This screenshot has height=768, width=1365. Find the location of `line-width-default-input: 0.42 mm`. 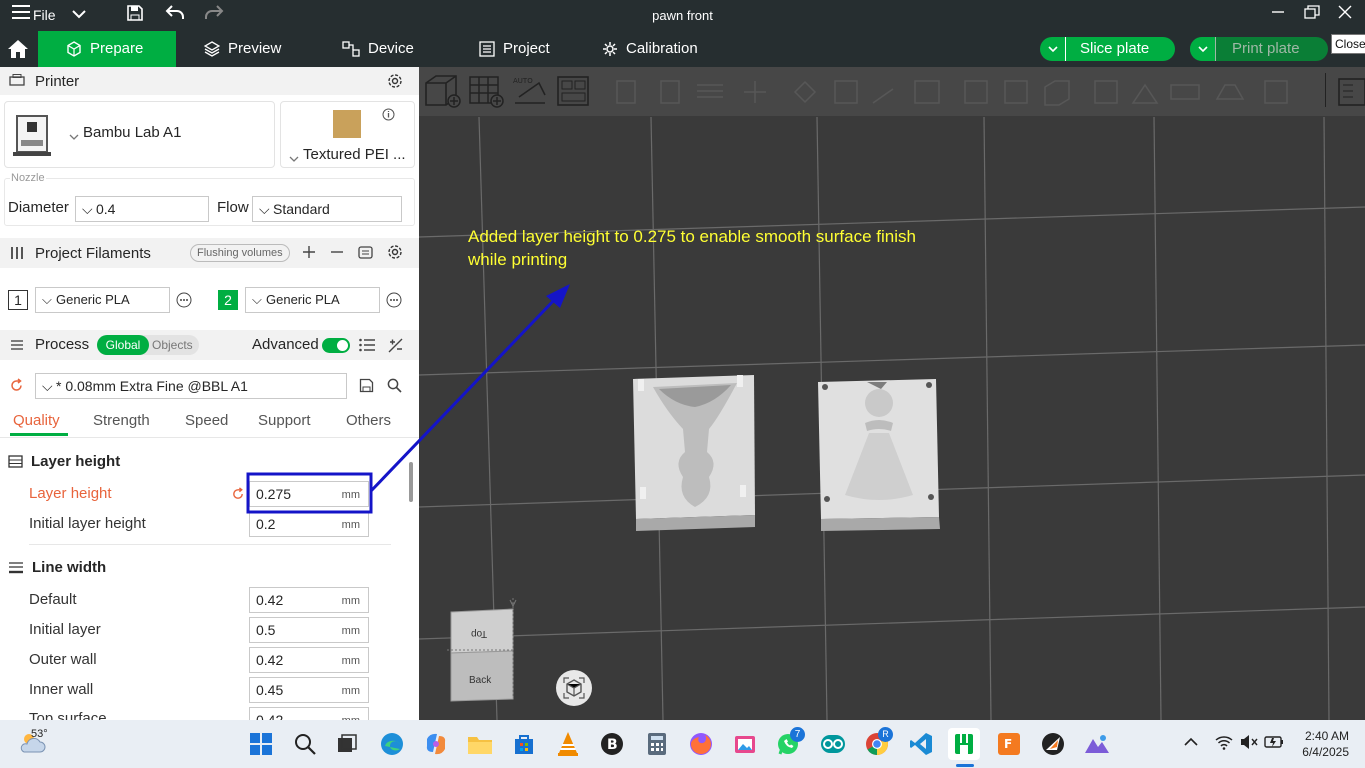

line-width-default-input: 0.42 mm is located at coordinates (309, 600).